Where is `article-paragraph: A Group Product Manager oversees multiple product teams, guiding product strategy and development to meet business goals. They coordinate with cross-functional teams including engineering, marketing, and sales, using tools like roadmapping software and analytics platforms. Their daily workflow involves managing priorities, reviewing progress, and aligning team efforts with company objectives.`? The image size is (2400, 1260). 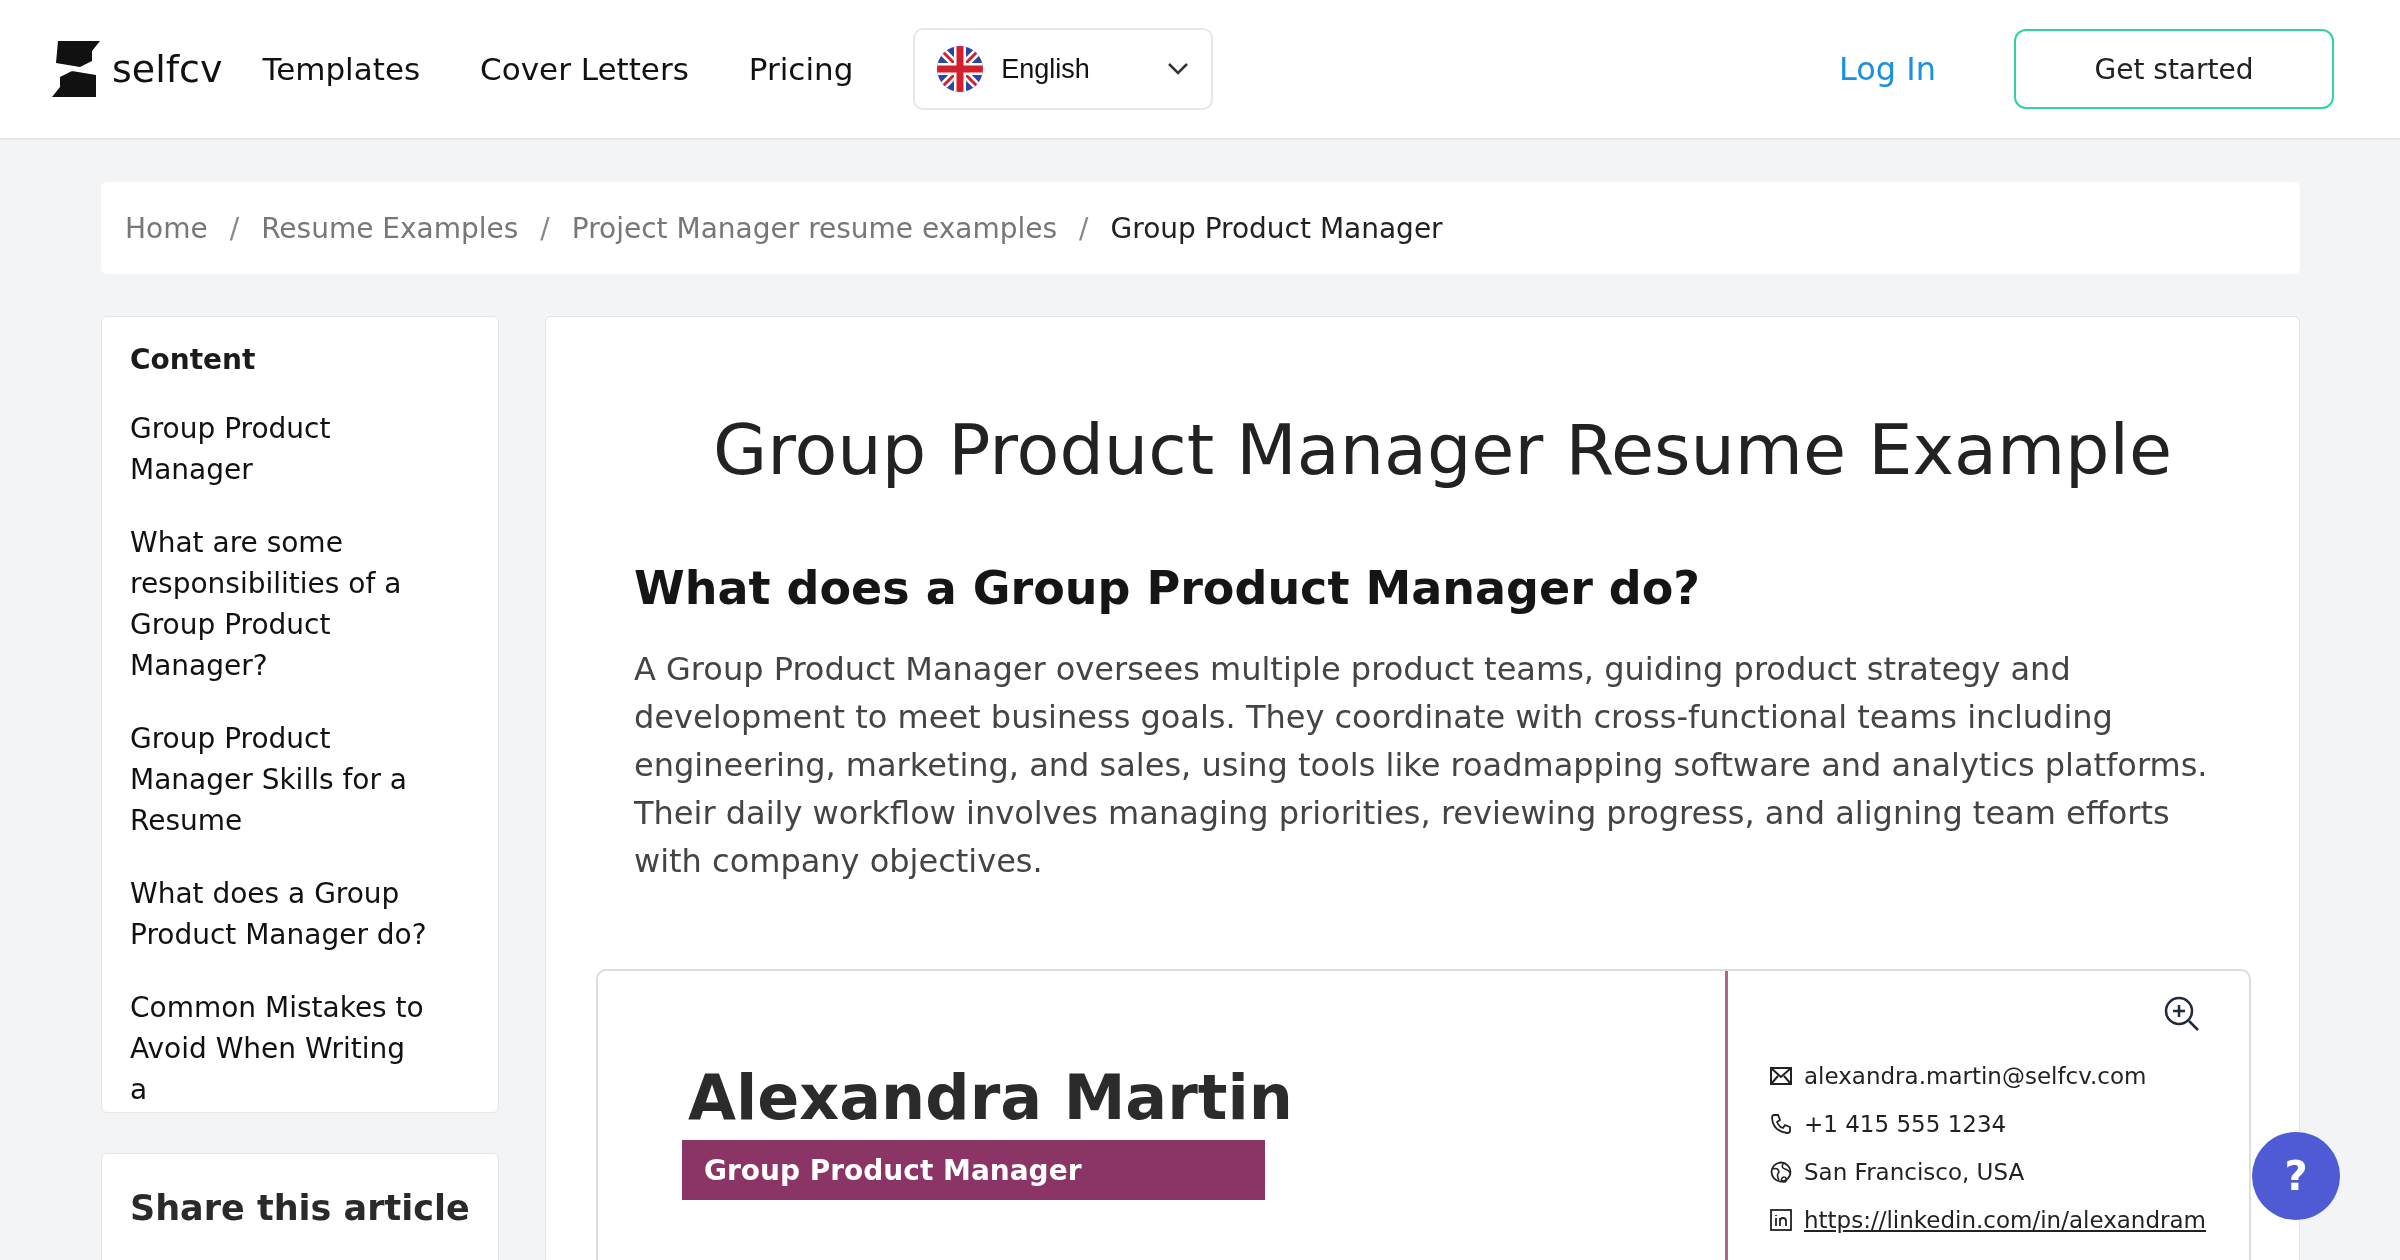 article-paragraph: A Group Product Manager oversees multiple product teams, guiding product strategy and development to meet business goals. They coordinate with cross-functional teams including engineering, marketing, and sales, using tools like roadmapping software and analytics platforms. Their daily workflow involves managing priorities, reviewing progress, and aligning team efforts with company objectives. is located at coordinates (1421, 765).